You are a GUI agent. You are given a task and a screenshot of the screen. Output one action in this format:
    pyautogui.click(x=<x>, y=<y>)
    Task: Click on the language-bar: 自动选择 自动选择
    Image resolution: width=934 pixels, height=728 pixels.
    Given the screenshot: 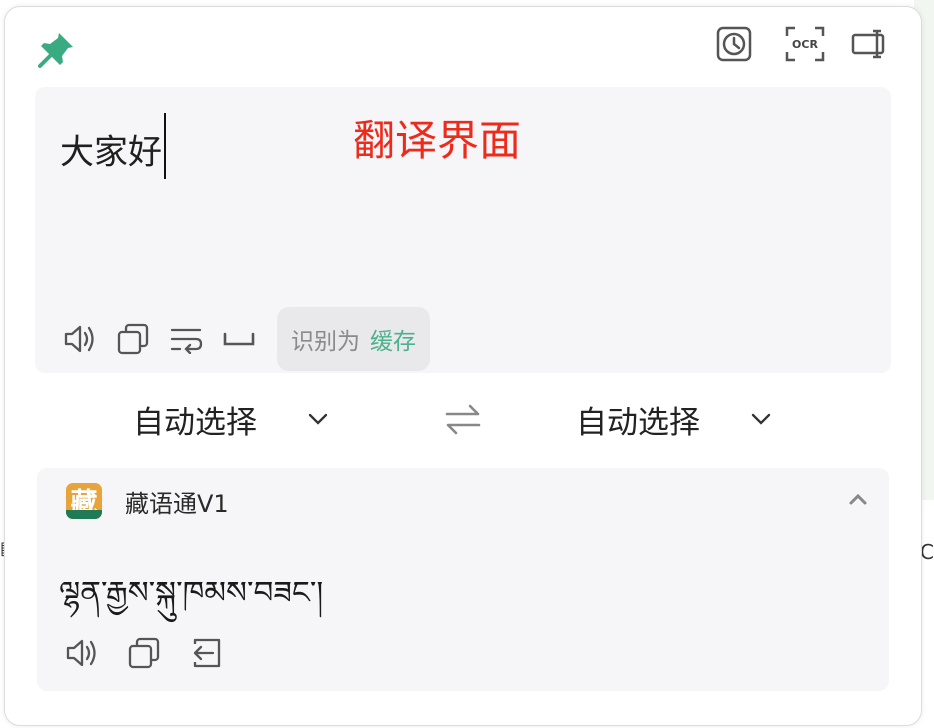 What is the action you would take?
    pyautogui.click(x=463, y=419)
    